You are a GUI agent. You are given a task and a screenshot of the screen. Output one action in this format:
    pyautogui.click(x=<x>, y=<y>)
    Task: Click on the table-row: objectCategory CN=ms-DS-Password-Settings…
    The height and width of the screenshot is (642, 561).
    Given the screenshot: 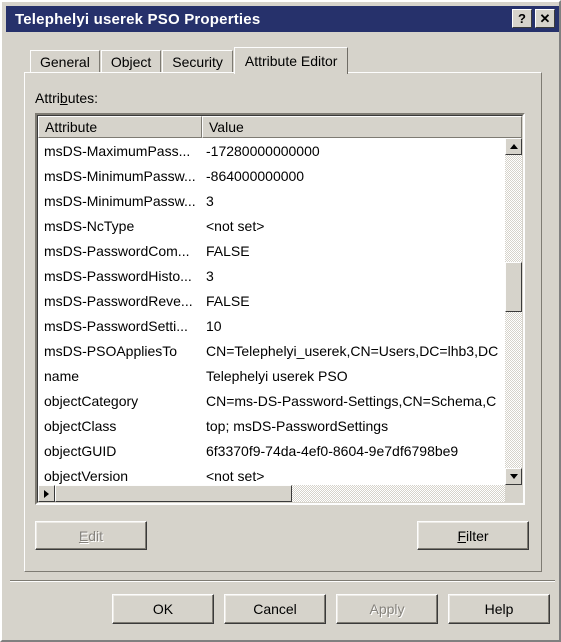 What is the action you would take?
    pyautogui.click(x=271, y=400)
    